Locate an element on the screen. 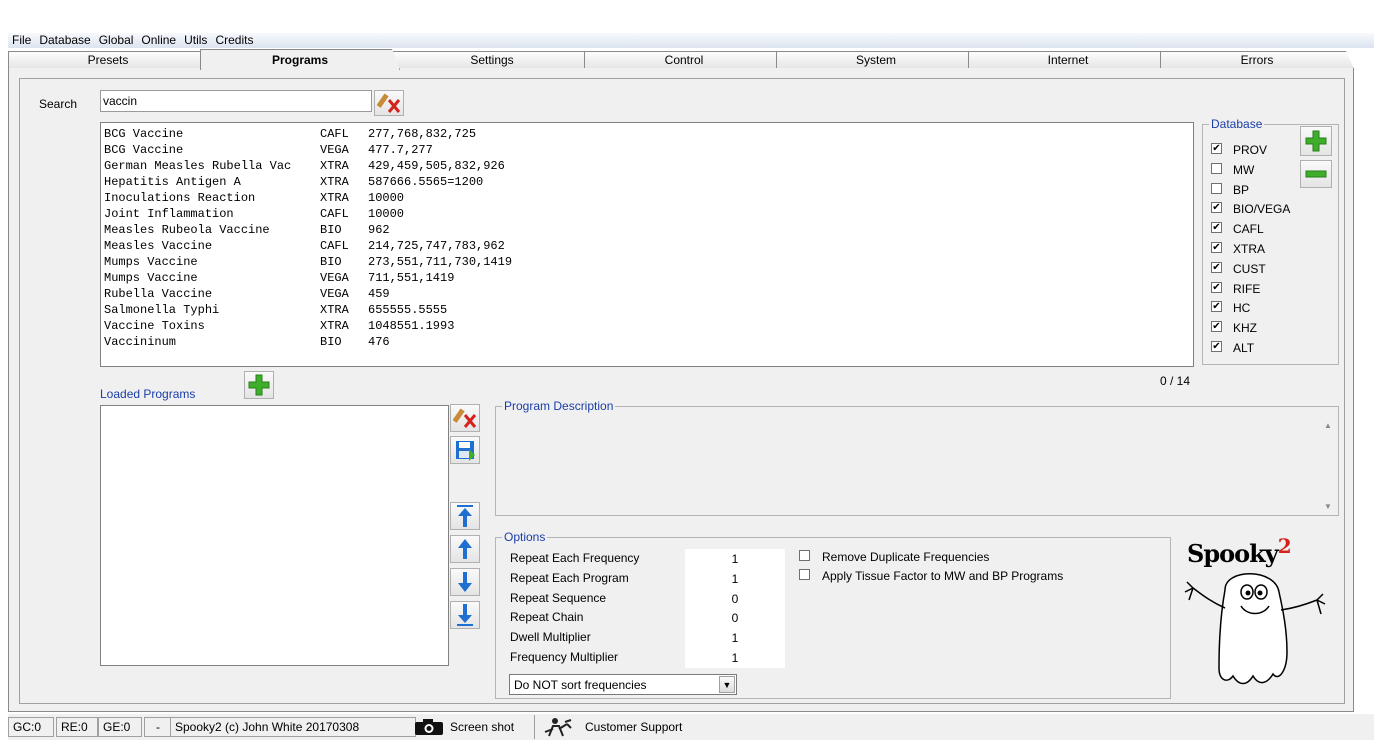 This screenshot has height=744, width=1382. status-ge: GE:0 is located at coordinates (120, 727).